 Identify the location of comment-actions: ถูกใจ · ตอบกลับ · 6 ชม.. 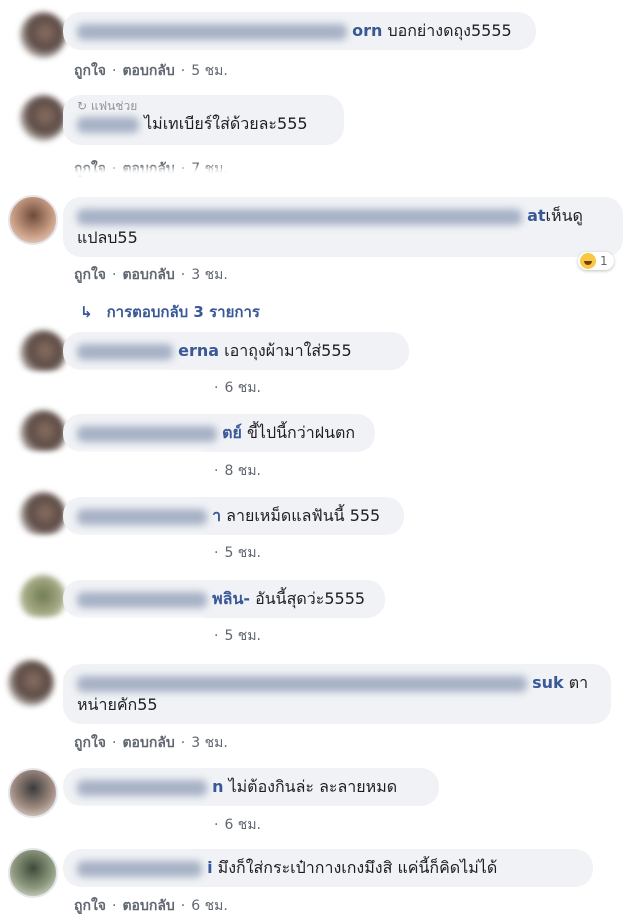
(151, 906).